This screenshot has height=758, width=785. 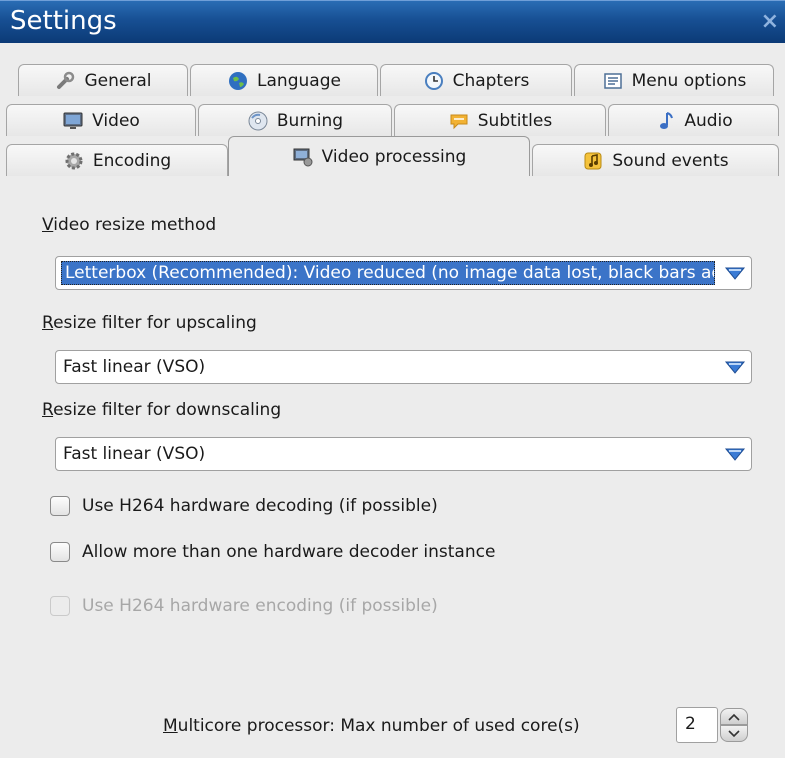 I want to click on stepper-up-button, so click(x=734, y=716).